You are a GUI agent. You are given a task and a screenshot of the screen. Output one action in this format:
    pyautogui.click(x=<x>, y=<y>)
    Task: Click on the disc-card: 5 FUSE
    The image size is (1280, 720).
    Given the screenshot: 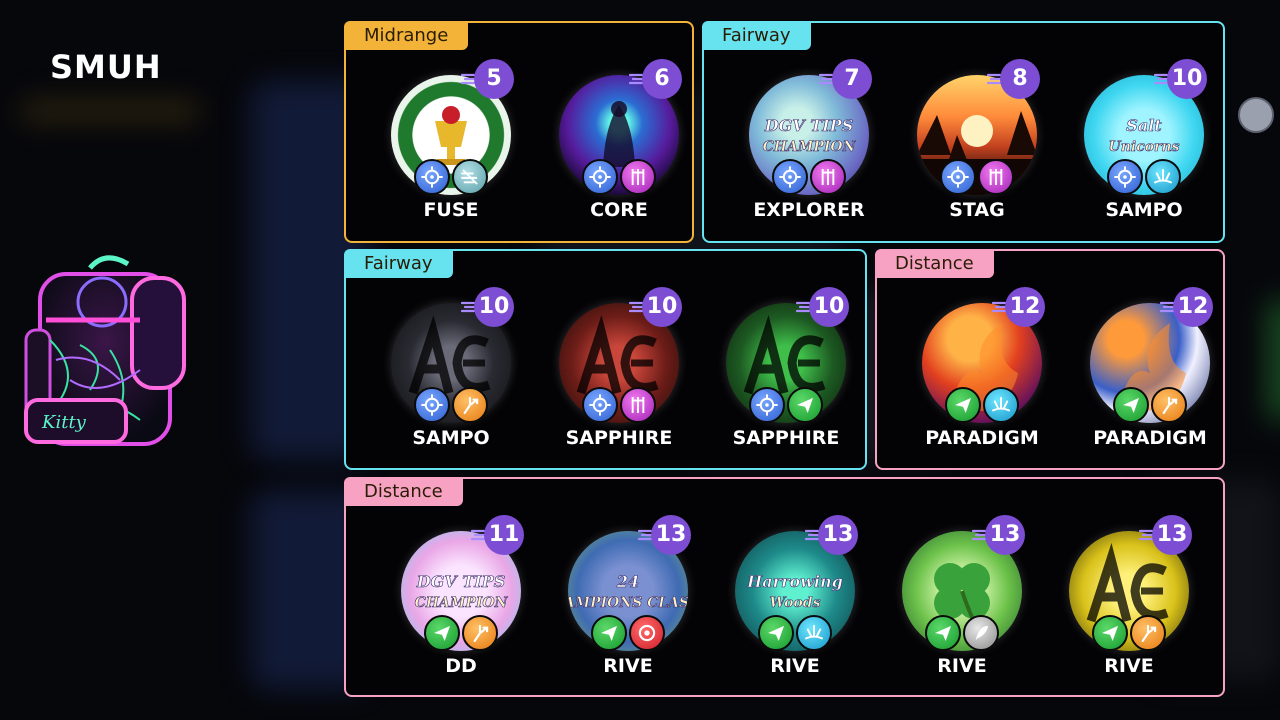 What is the action you would take?
    pyautogui.click(x=451, y=152)
    